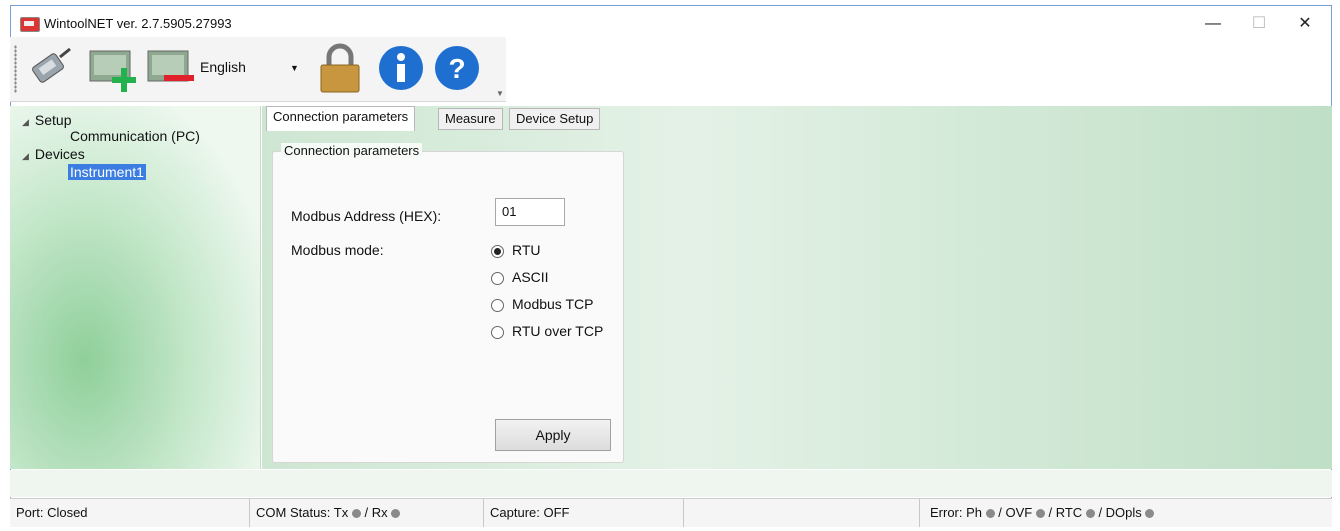 This screenshot has width=1340, height=531. I want to click on radio-rtu-over-tcp: RTU over TCP, so click(547, 332).